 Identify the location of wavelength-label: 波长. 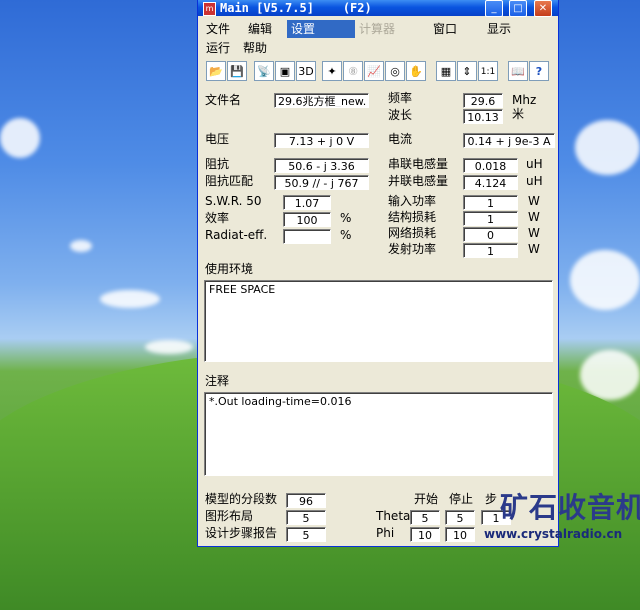
(400, 115).